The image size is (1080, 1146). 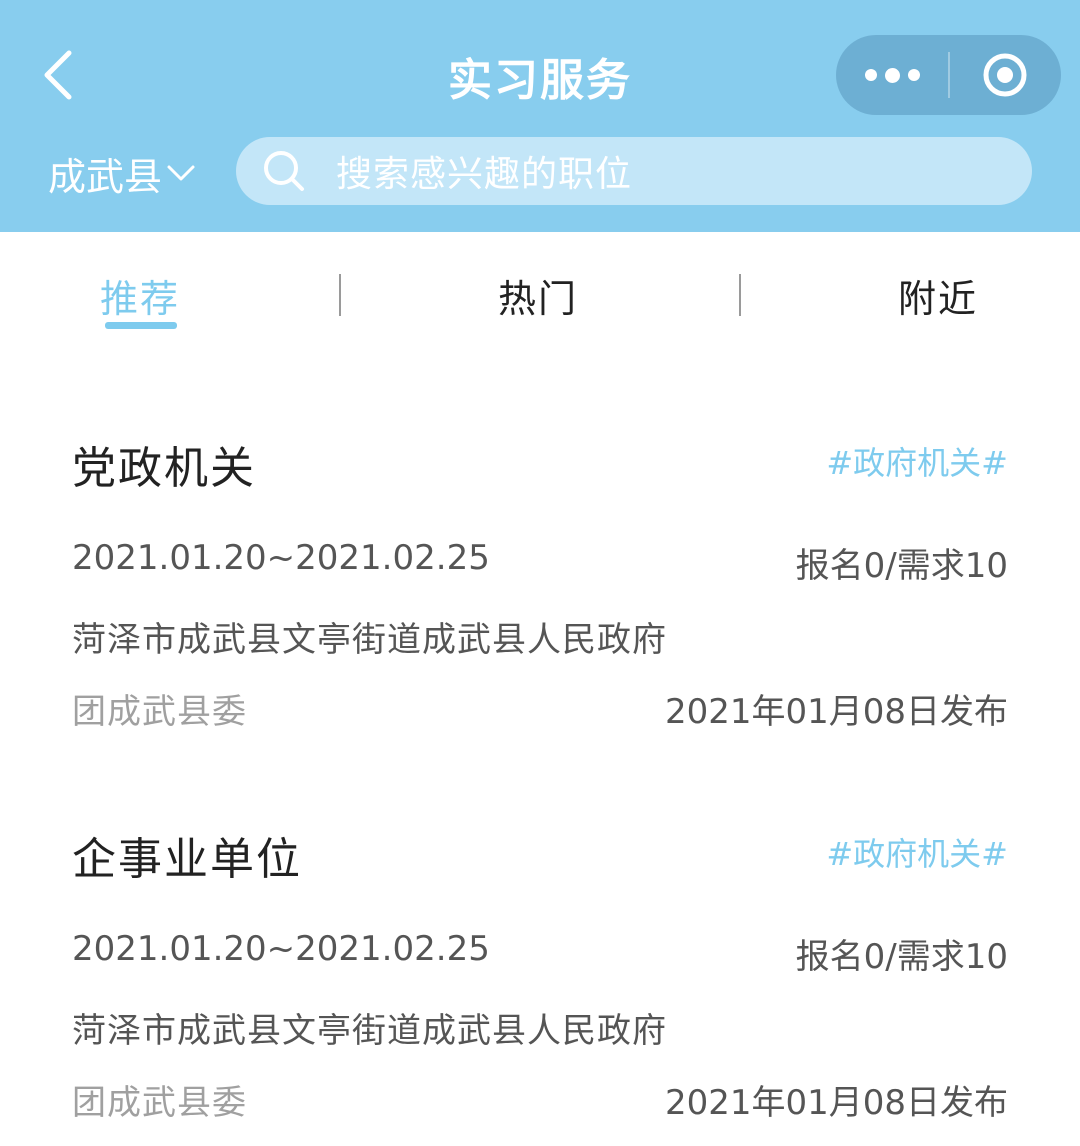 What do you see at coordinates (634, 171) in the screenshot?
I see `search-input: 搜索感兴趣的职位` at bounding box center [634, 171].